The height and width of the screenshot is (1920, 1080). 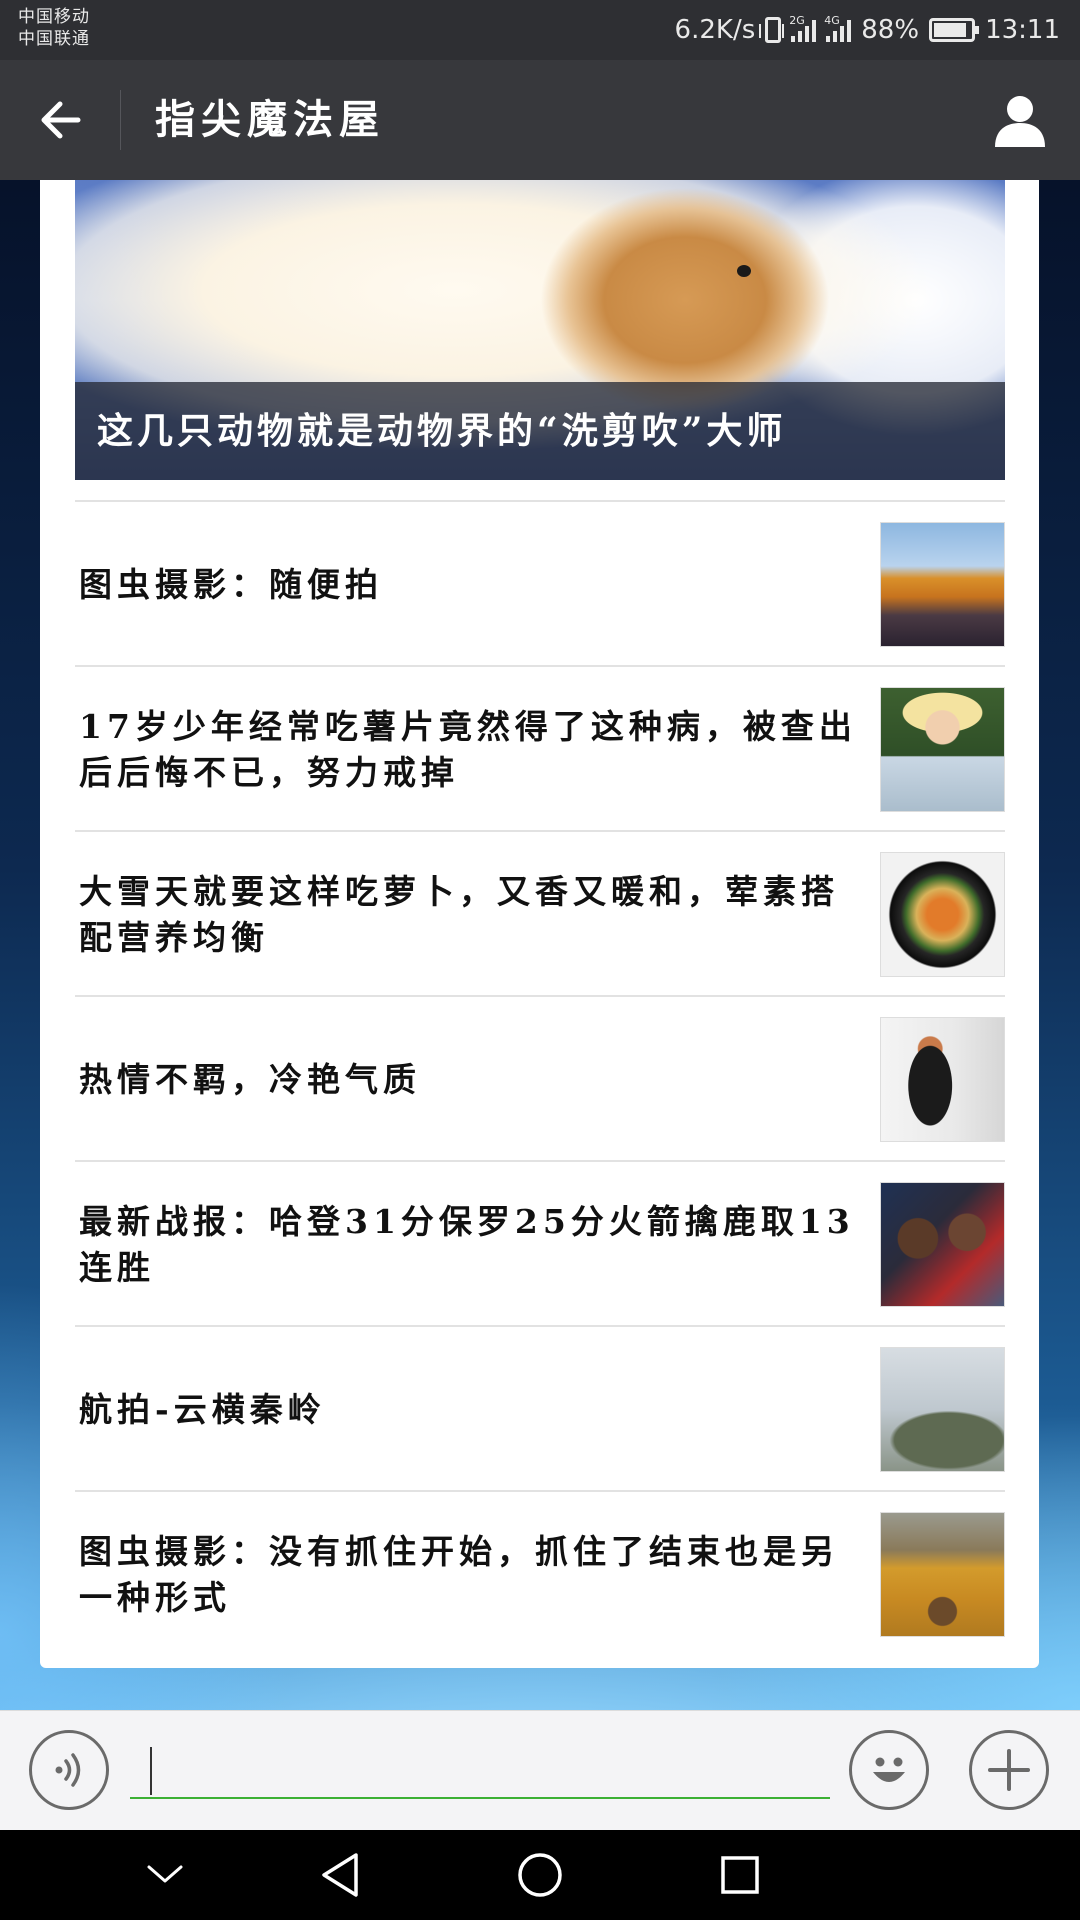 What do you see at coordinates (540, 1407) in the screenshot?
I see `news-item: 航拍-云横秦岭` at bounding box center [540, 1407].